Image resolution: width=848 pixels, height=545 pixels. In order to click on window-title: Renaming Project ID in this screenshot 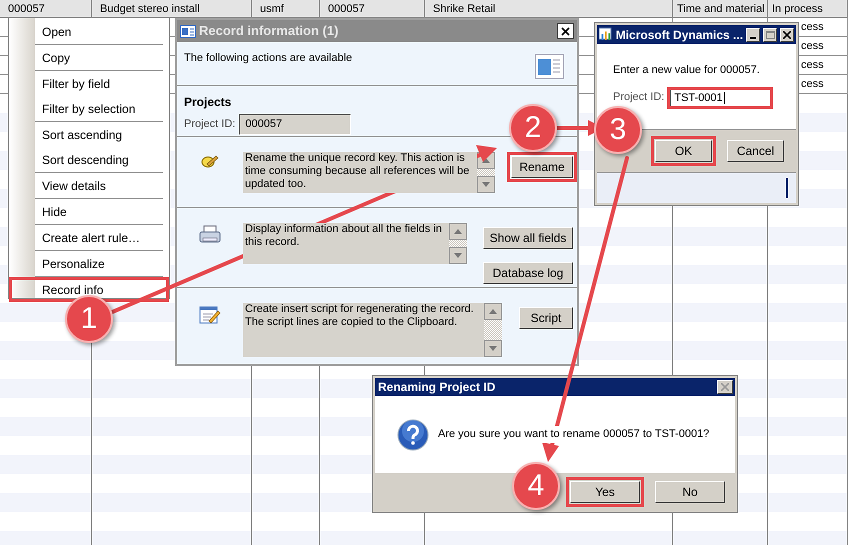, I will do `click(437, 387)`.